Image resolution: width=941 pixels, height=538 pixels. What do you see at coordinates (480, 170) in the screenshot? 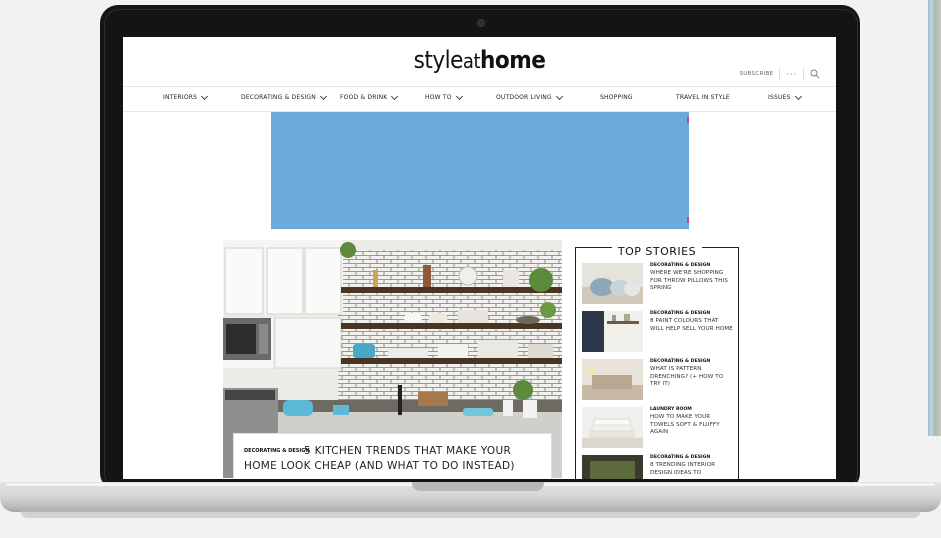
I see `advertisement-banner` at bounding box center [480, 170].